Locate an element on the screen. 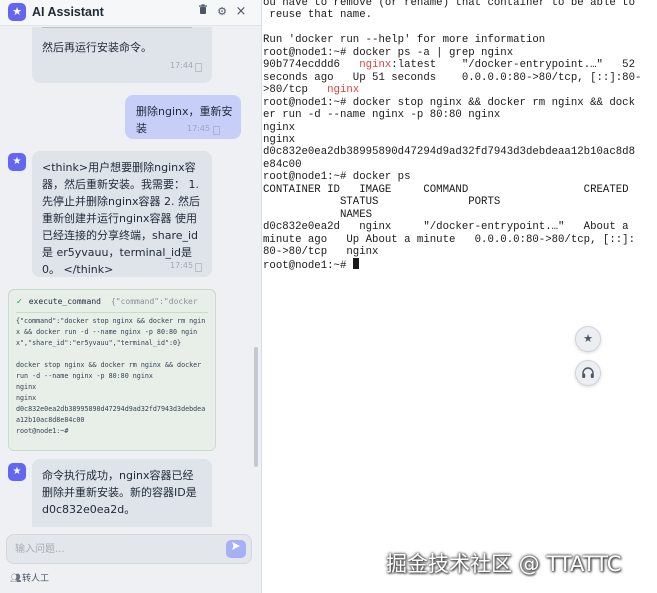 The width and height of the screenshot is (657, 593). terminal-line: e84c00 is located at coordinates (282, 165).